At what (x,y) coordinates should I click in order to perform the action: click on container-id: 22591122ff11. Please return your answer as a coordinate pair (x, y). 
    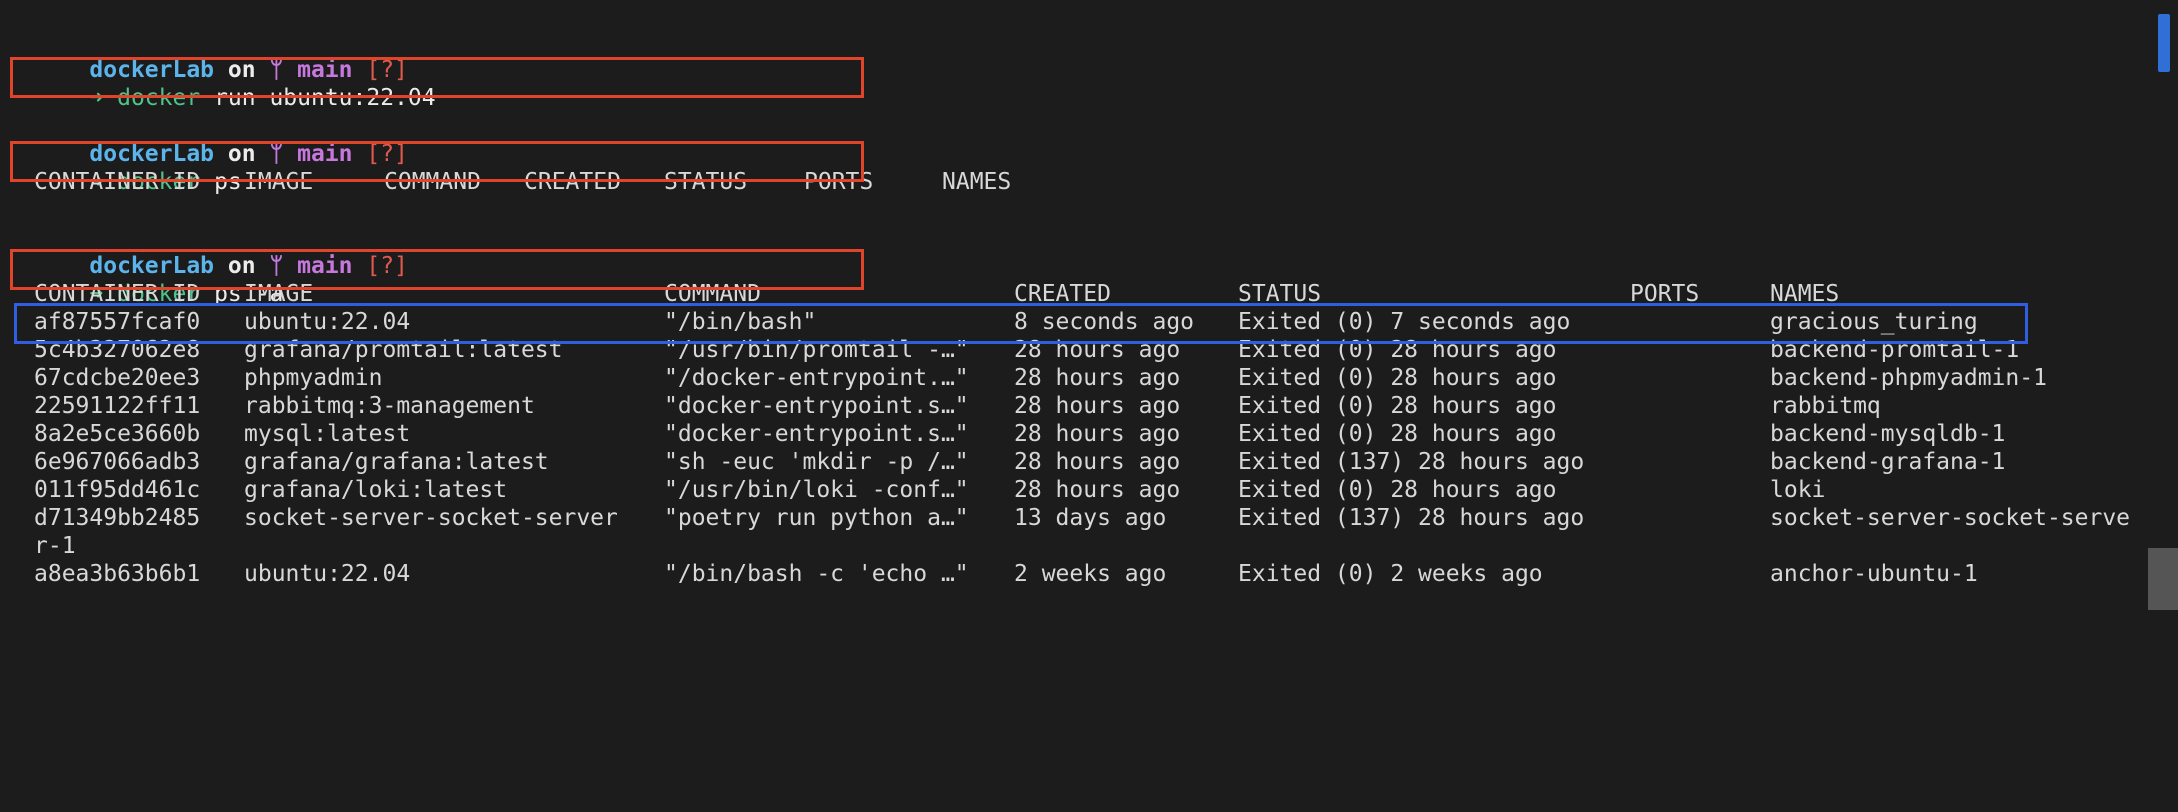
    Looking at the image, I should click on (117, 406).